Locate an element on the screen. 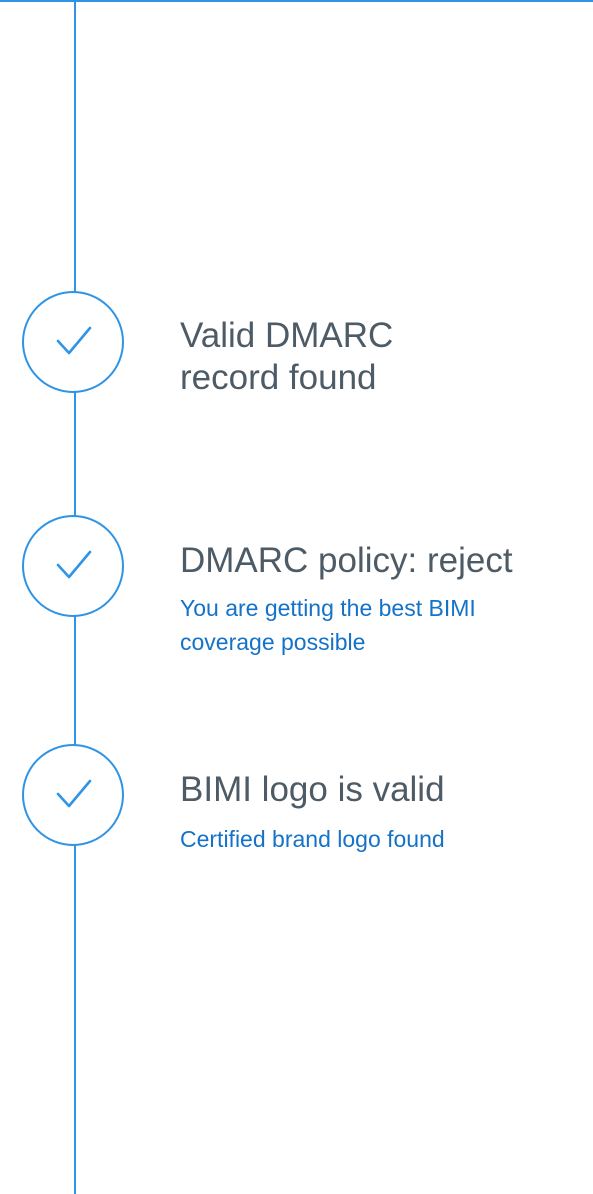  step-title: Valid DMARC is located at coordinates (287, 335).